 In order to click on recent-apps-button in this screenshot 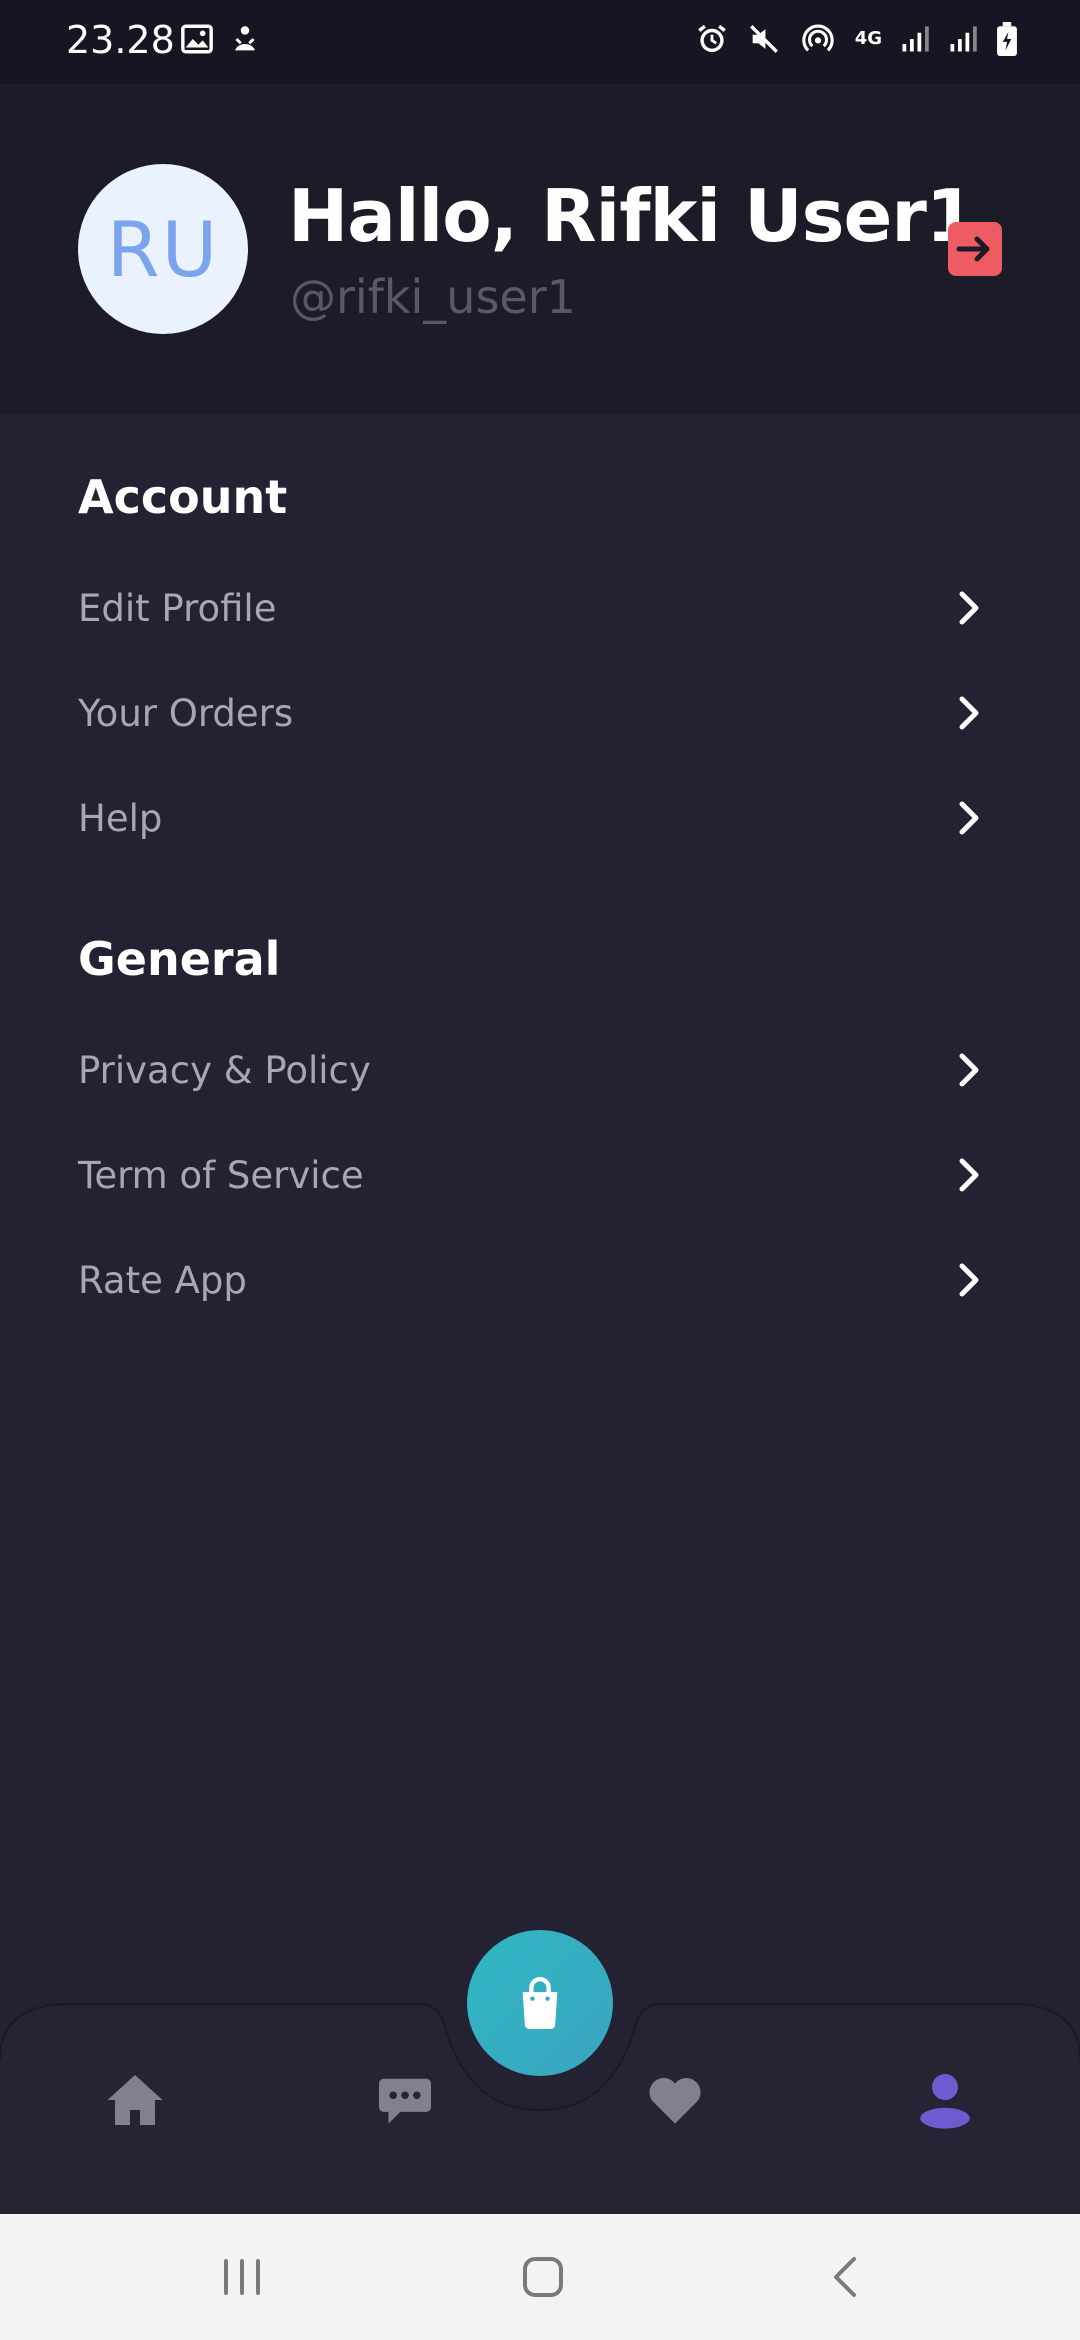, I will do `click(242, 2277)`.